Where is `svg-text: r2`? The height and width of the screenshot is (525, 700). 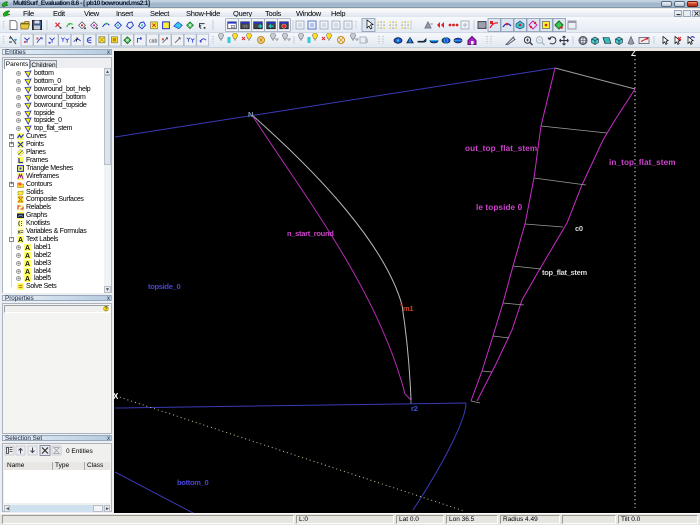 svg-text: r2 is located at coordinates (414, 408).